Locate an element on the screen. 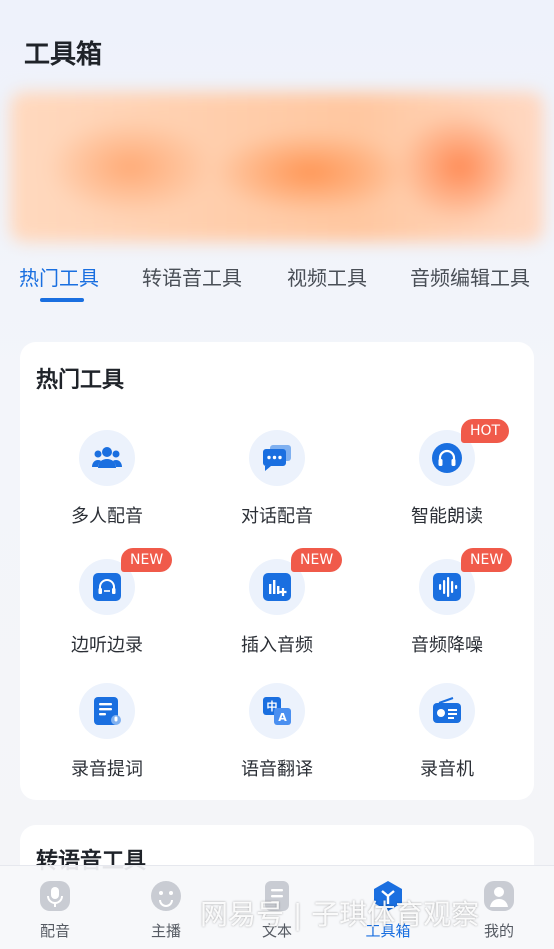 This screenshot has width=554, height=949. tool-recording-teleprompter: 录音提词 is located at coordinates (107, 738).